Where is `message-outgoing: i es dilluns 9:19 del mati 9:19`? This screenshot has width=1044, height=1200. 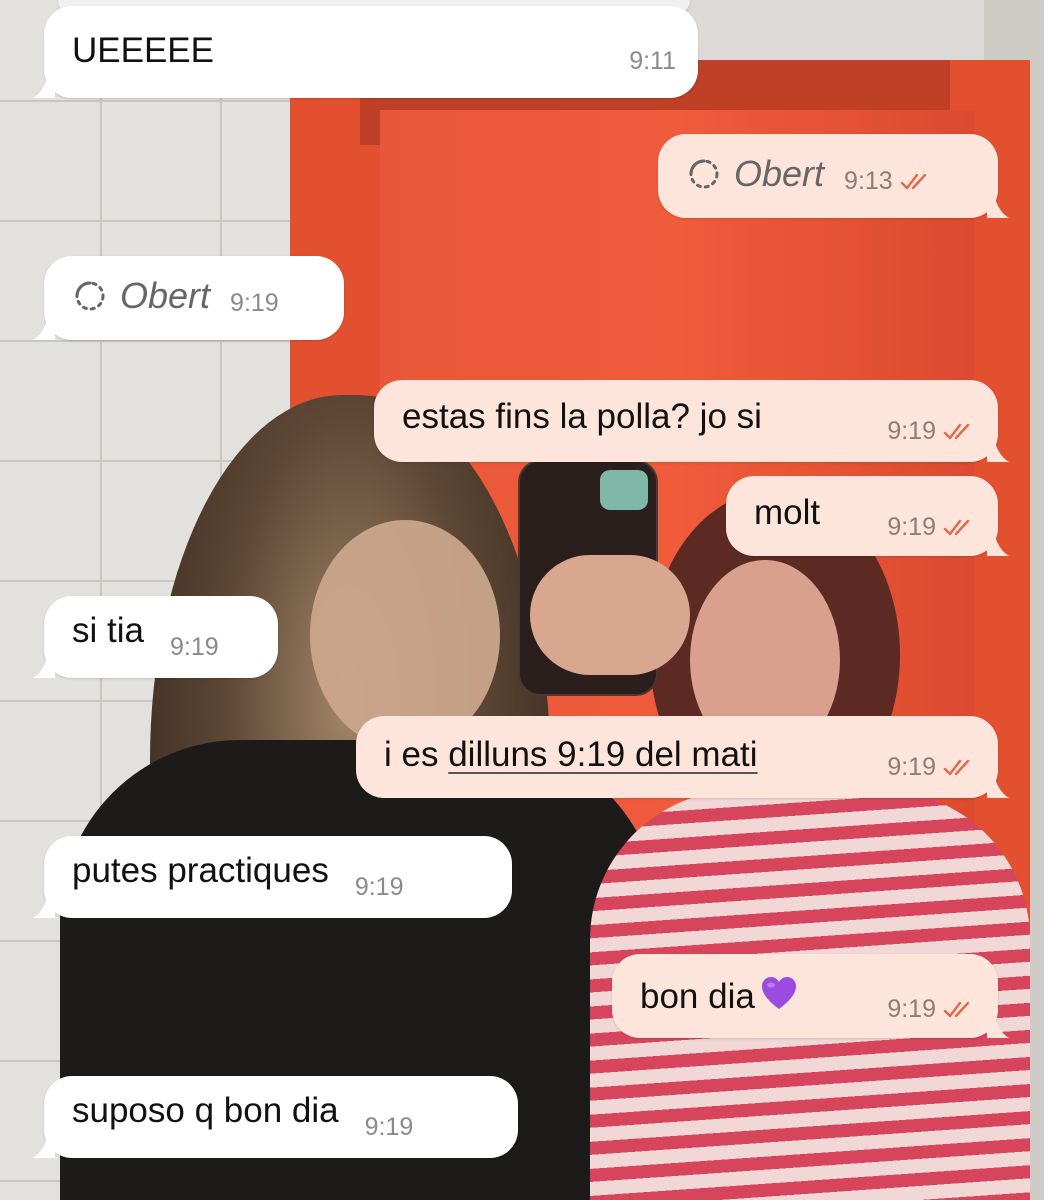
message-outgoing: i es dilluns 9:19 del mati 9:19 is located at coordinates (682, 757).